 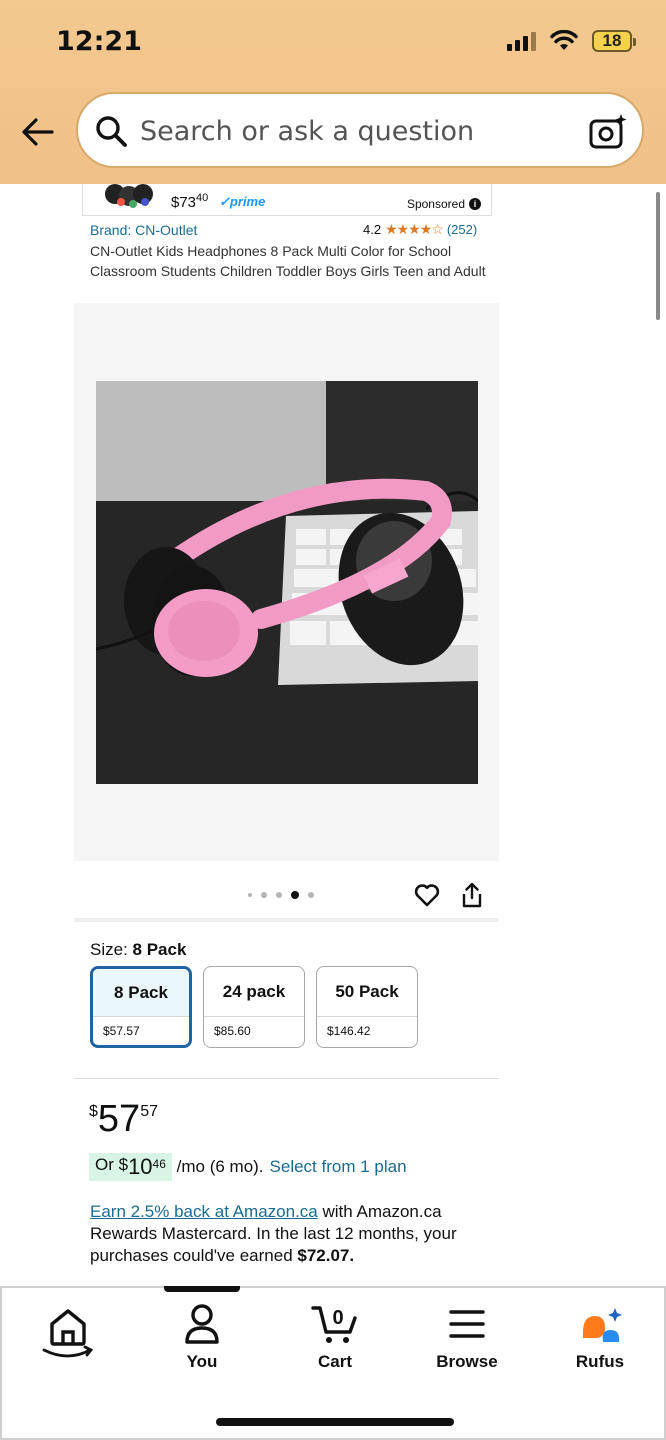 What do you see at coordinates (242, 201) in the screenshot?
I see `prime-badge: ✓prime` at bounding box center [242, 201].